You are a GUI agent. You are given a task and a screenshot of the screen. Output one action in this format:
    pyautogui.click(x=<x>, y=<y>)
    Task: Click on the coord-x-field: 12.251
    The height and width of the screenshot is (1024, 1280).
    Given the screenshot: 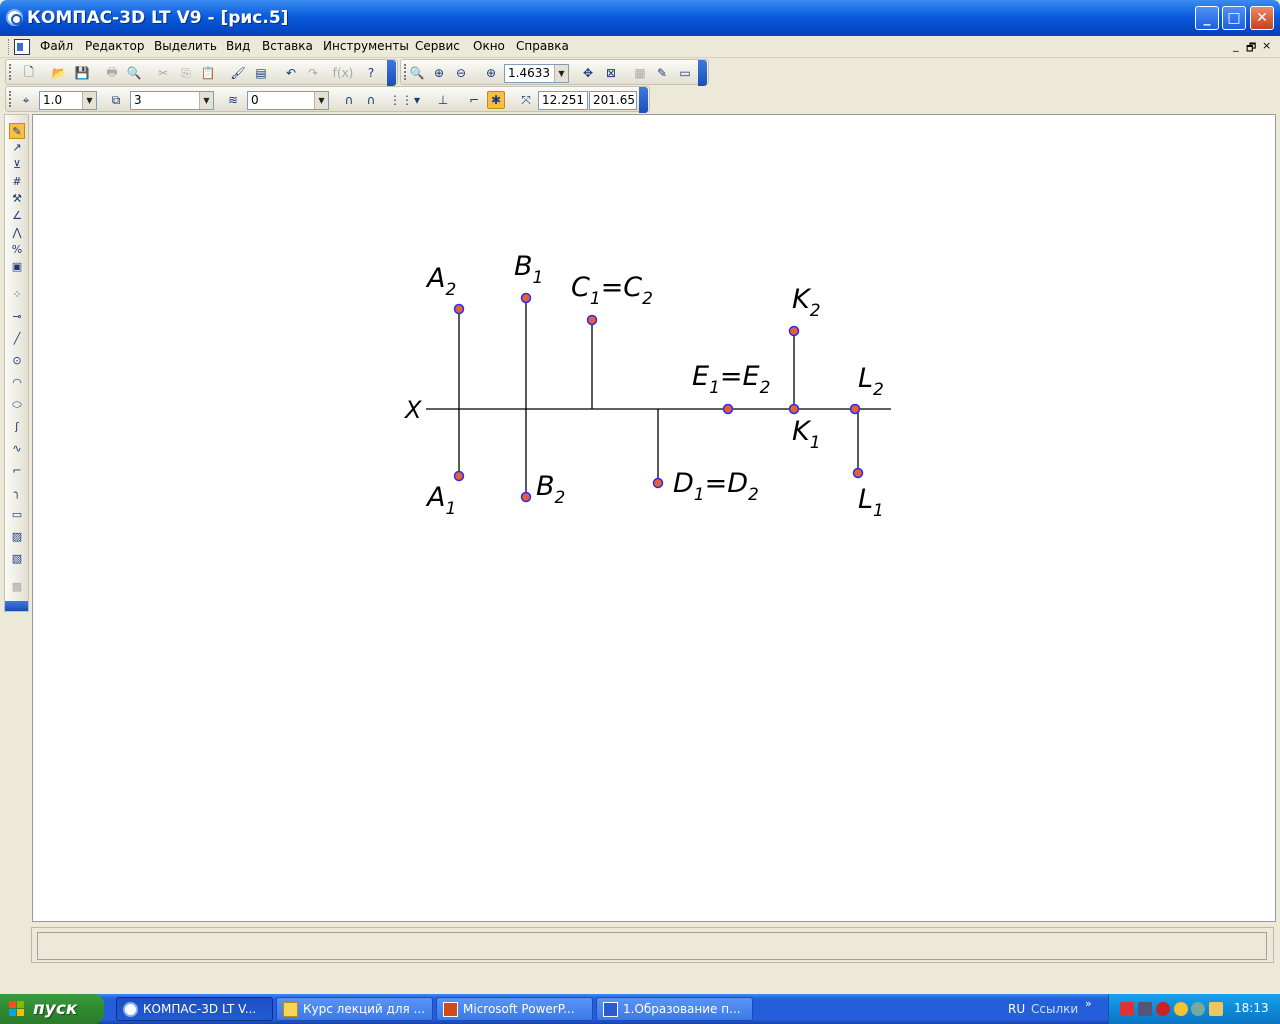 What is the action you would take?
    pyautogui.click(x=563, y=100)
    